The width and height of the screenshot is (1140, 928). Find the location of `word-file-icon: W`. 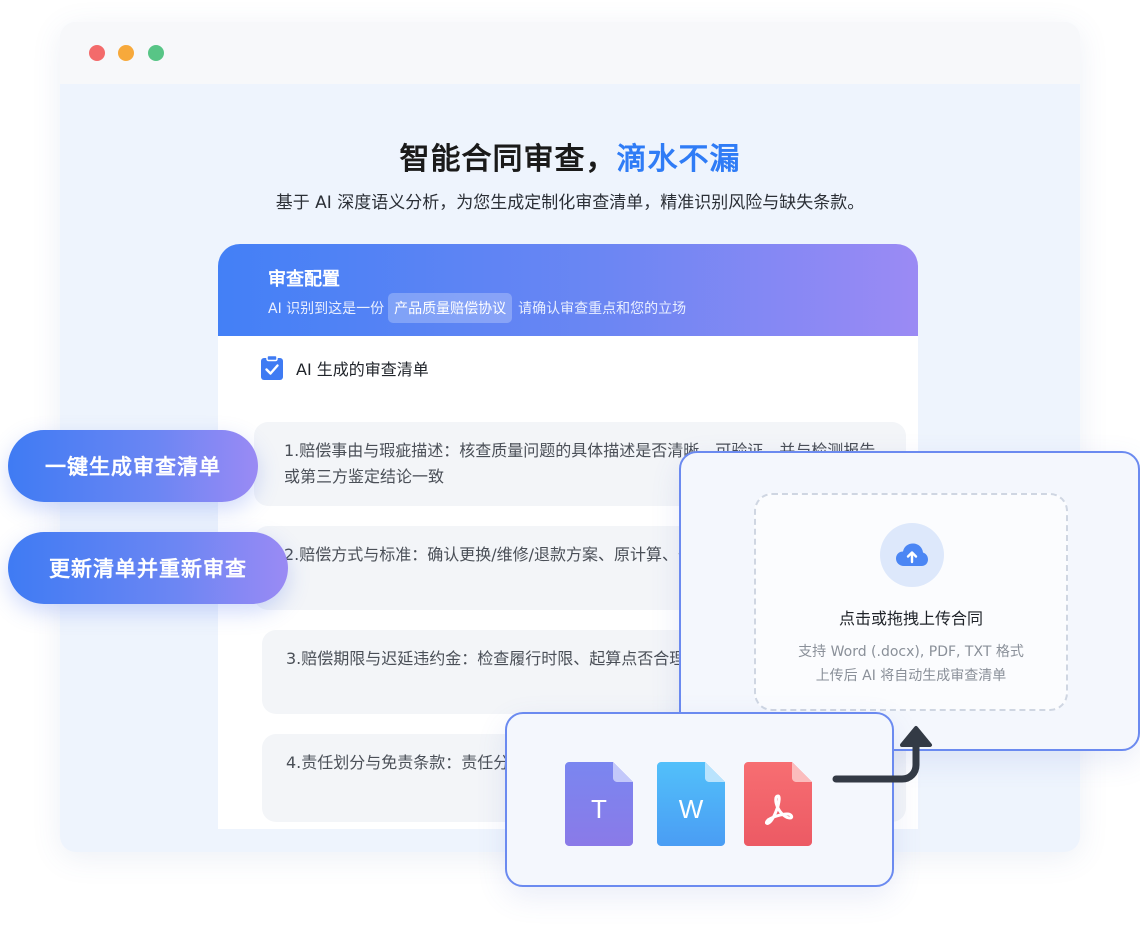

word-file-icon: W is located at coordinates (692, 803).